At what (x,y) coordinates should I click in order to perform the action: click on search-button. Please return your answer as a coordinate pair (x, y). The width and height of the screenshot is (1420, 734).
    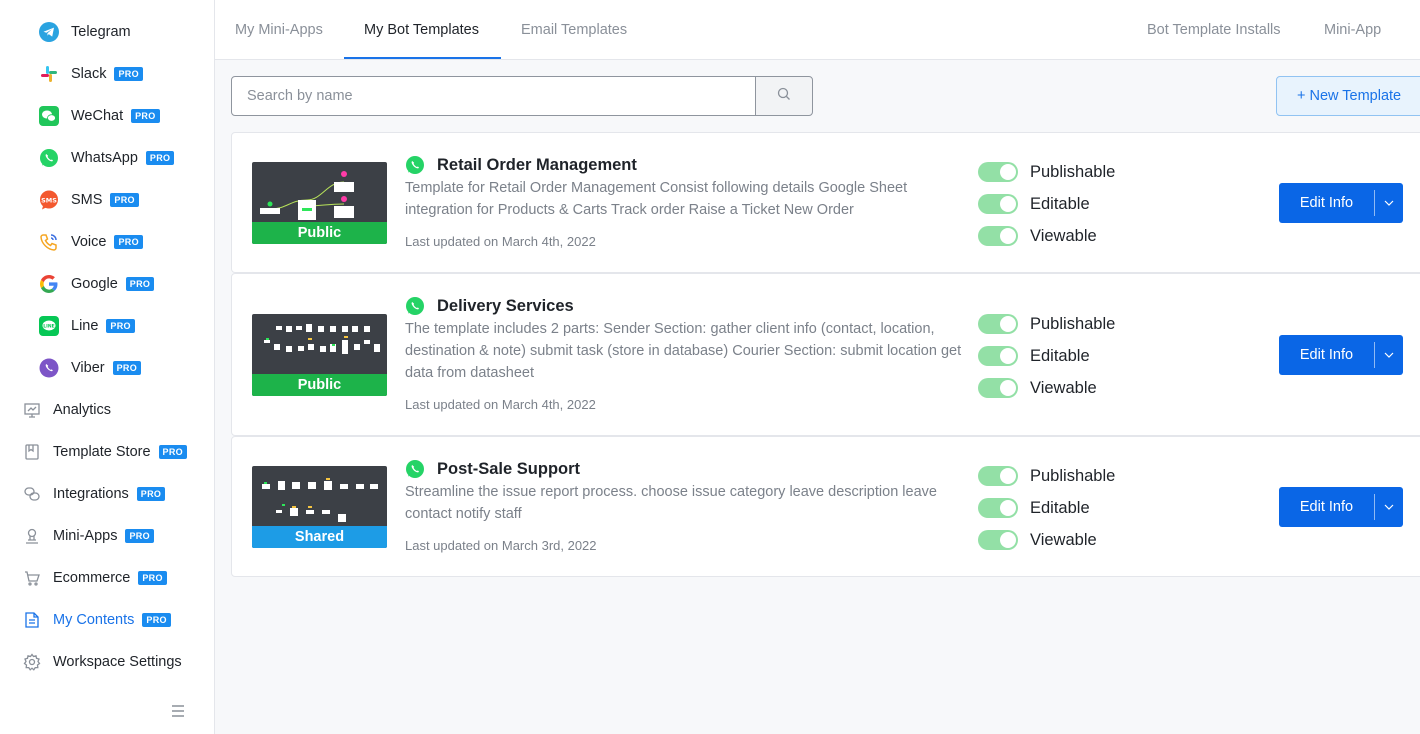
    Looking at the image, I should click on (784, 96).